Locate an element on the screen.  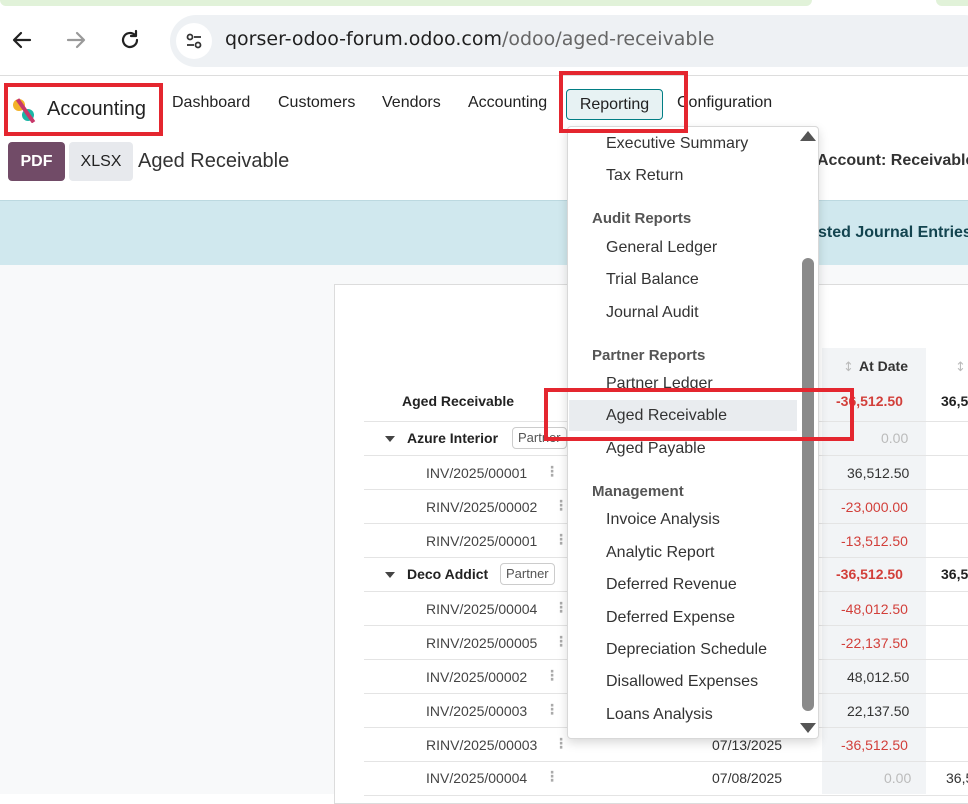
url-host: qorser-odoo-forum.odoo.com is located at coordinates (363, 39).